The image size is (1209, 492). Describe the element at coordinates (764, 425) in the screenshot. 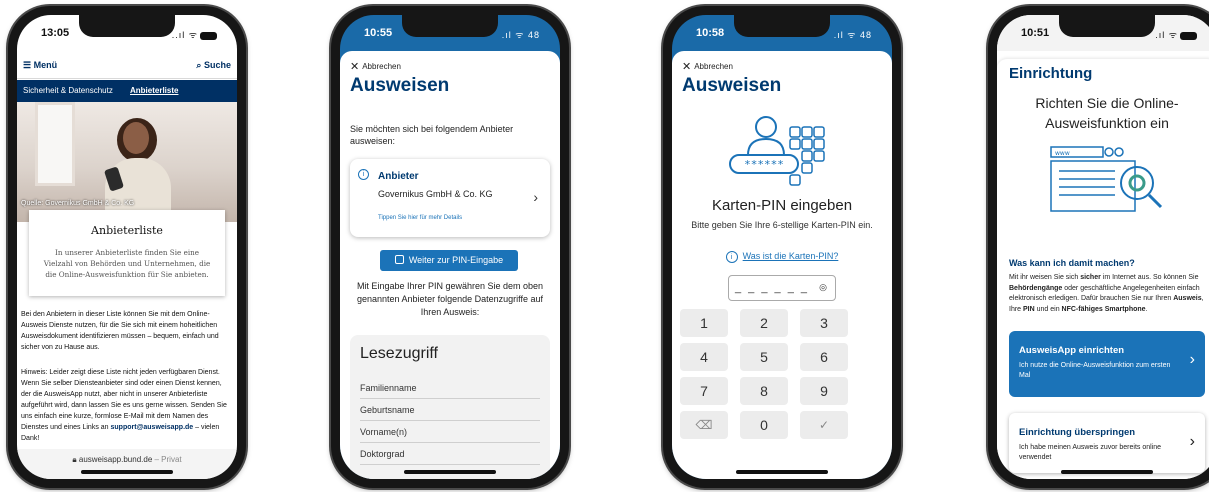

I see `key-0: 0` at that location.